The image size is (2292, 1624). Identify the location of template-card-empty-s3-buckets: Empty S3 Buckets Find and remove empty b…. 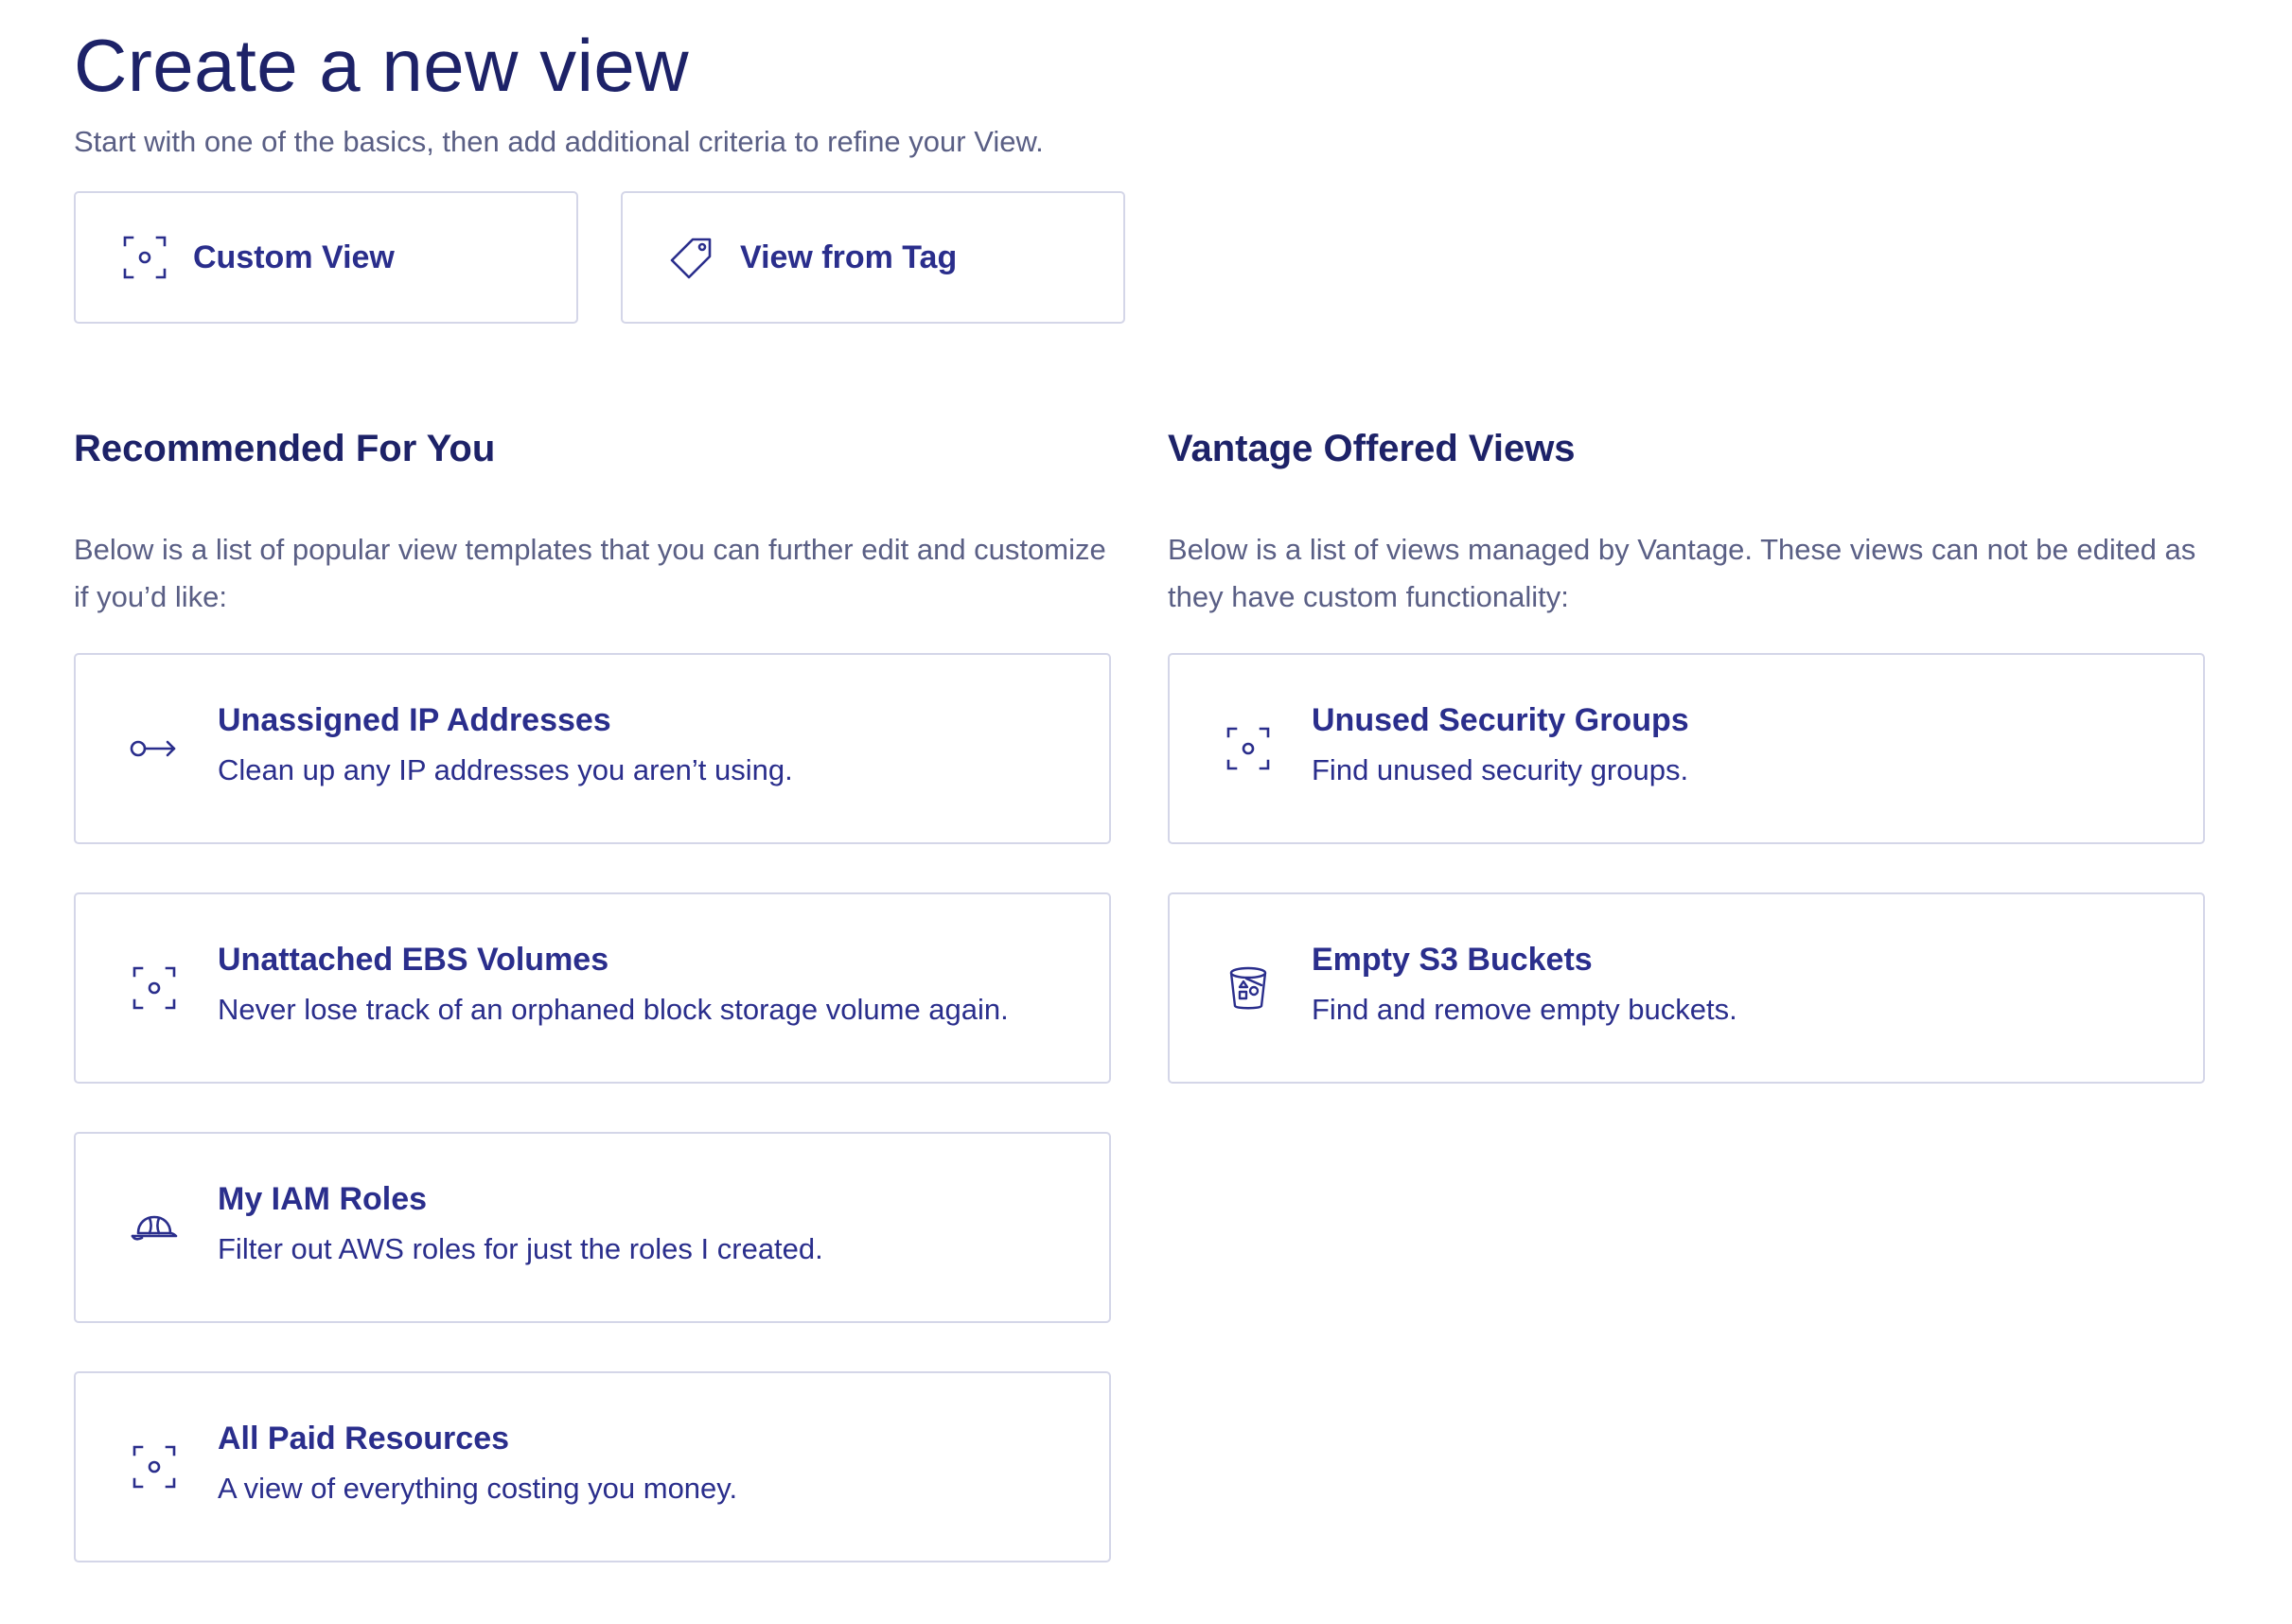
(1686, 988).